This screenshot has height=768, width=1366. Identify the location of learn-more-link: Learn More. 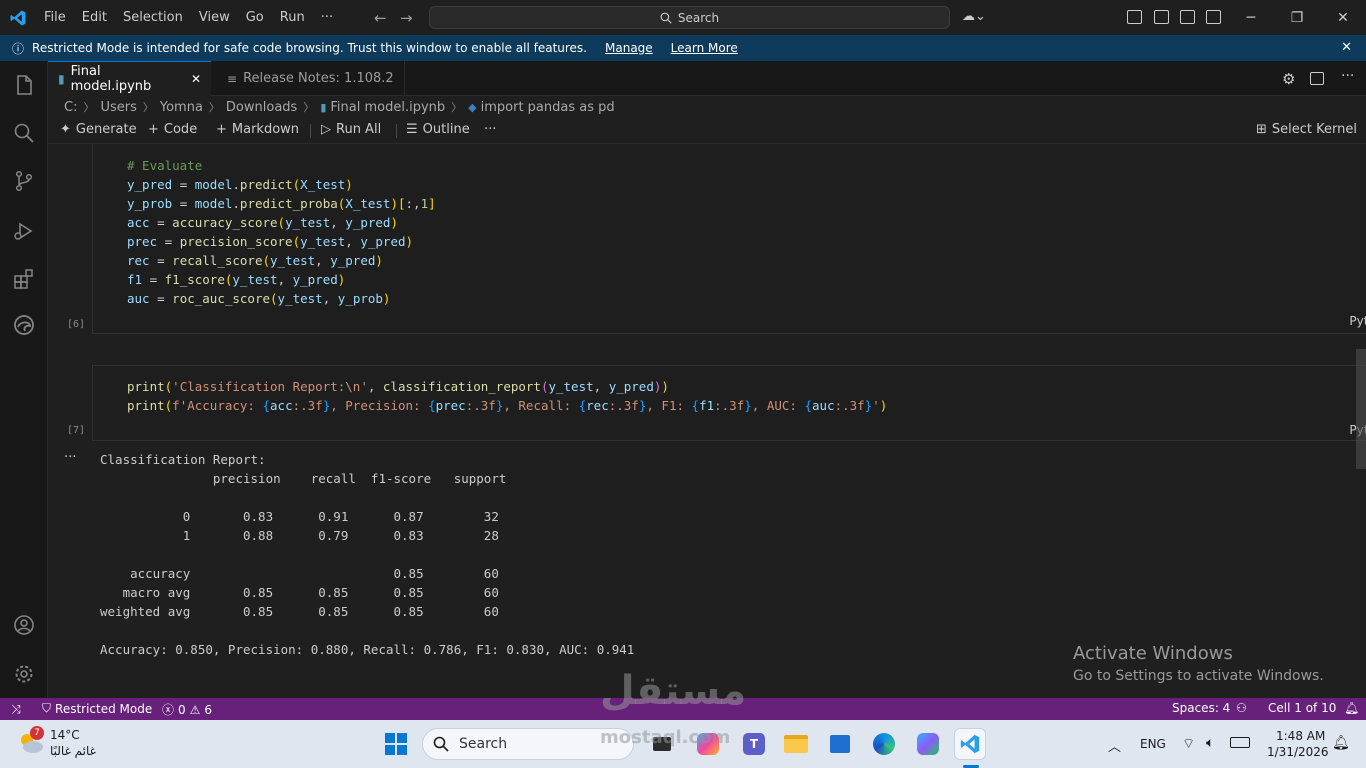
(704, 48).